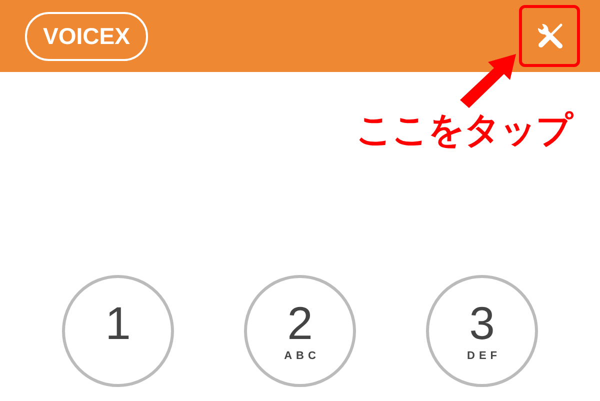  What do you see at coordinates (302, 356) in the screenshot?
I see `key-letters: ABC` at bounding box center [302, 356].